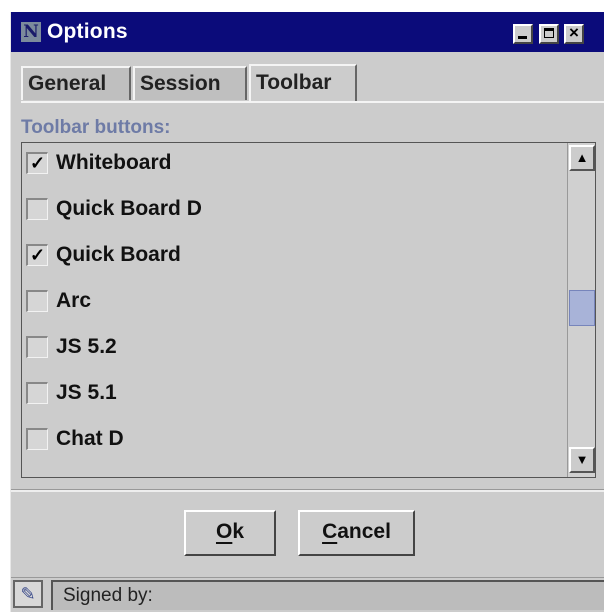 The height and width of the screenshot is (612, 604). I want to click on minimize-button, so click(523, 34).